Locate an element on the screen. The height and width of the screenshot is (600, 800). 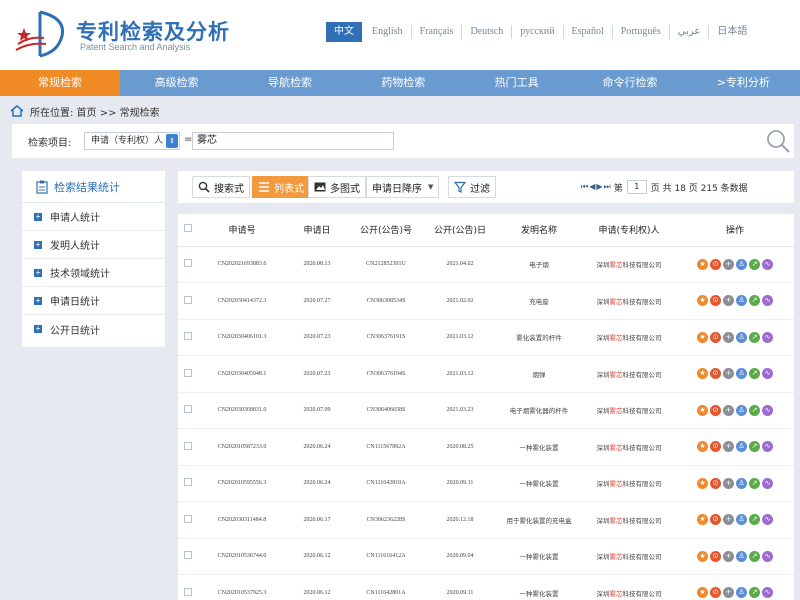
search-view-button: 搜索式 is located at coordinates (221, 187).